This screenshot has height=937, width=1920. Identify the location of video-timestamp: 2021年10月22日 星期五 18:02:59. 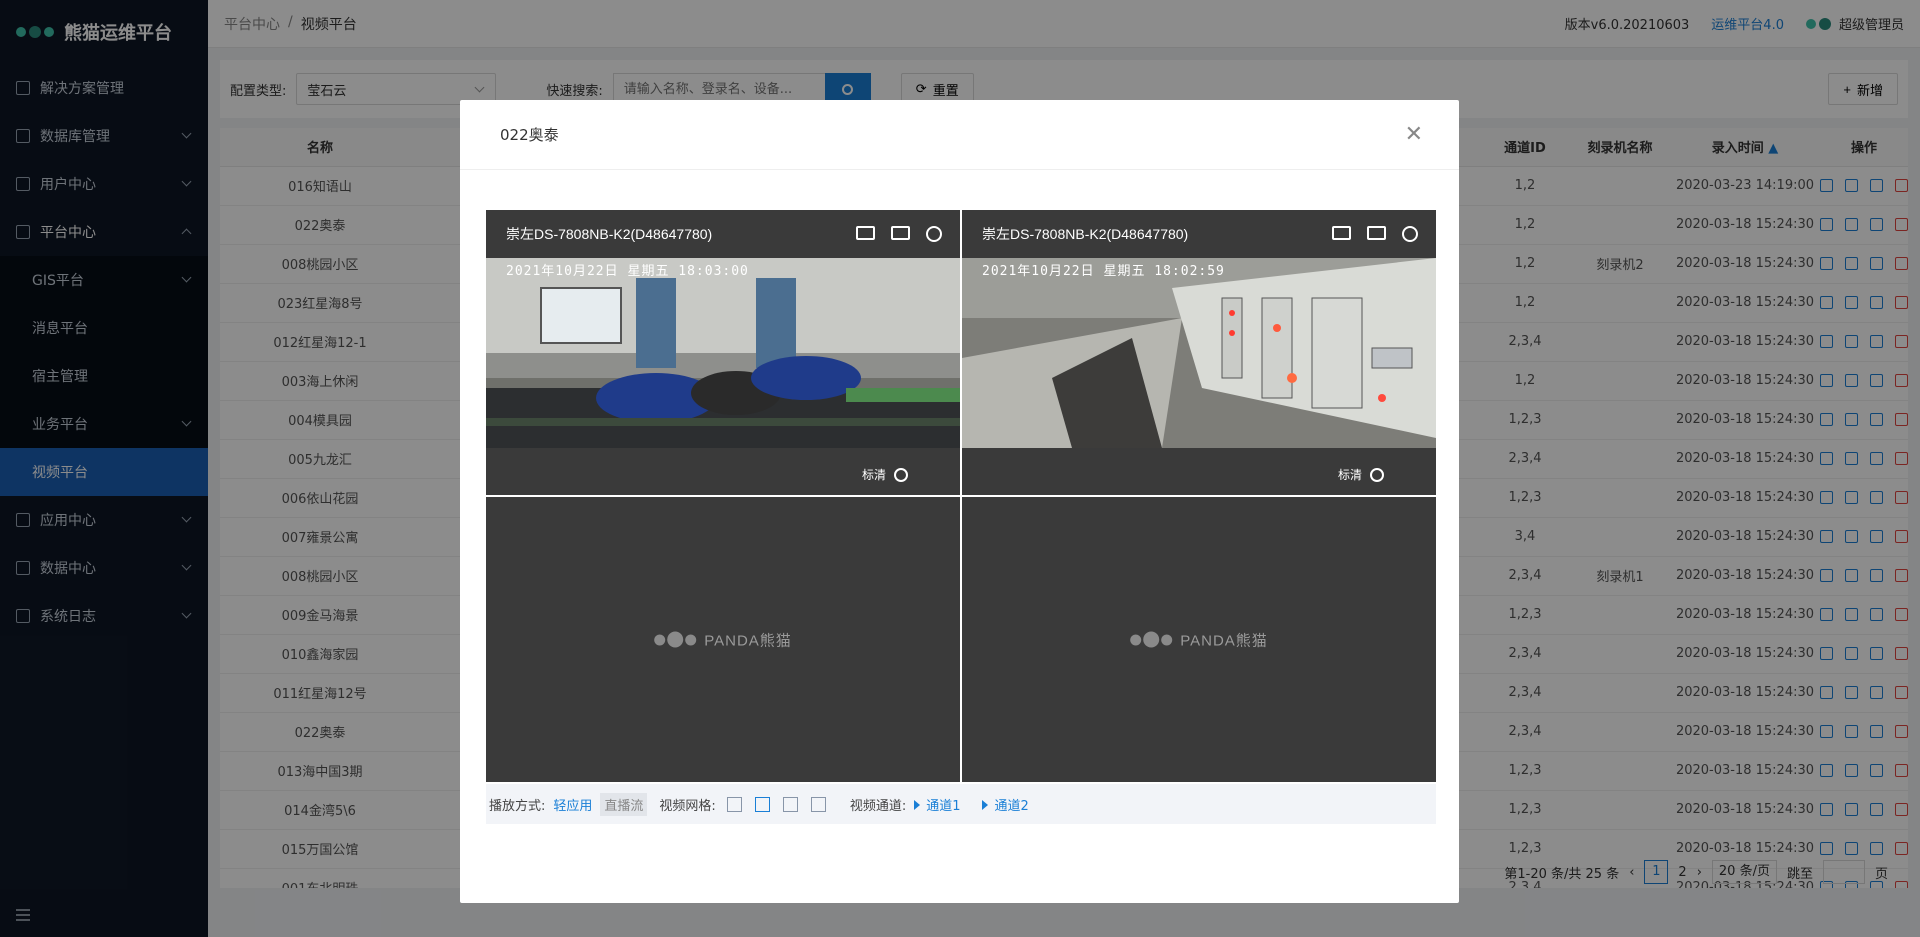
(1103, 271).